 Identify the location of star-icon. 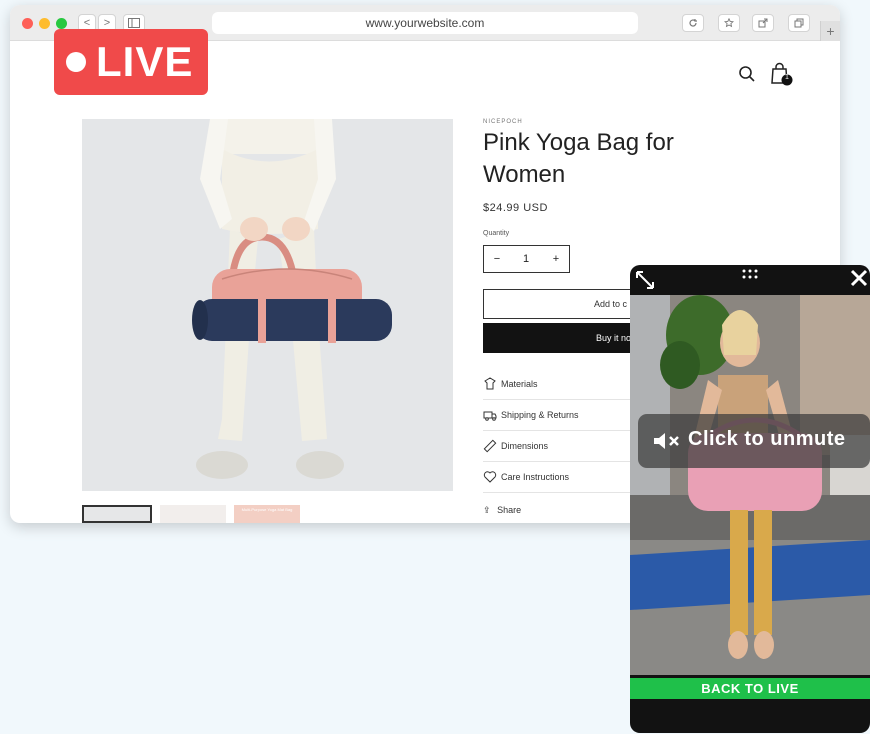
(729, 22).